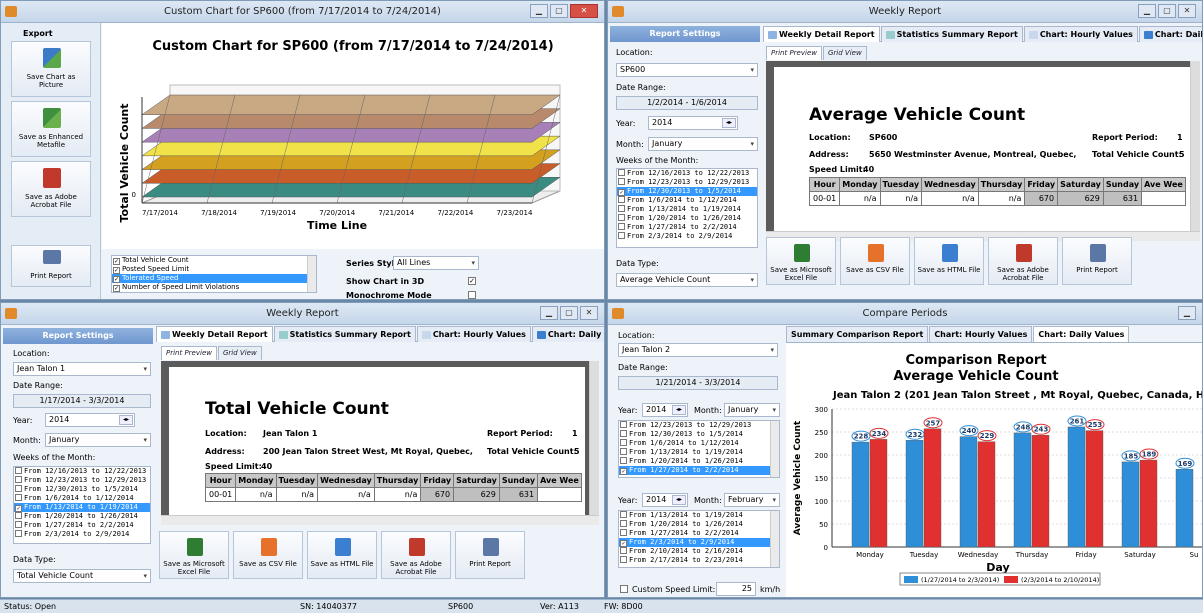  What do you see at coordinates (821, 34) in the screenshot?
I see `tab-weekly-detail: Weekly Detail Report` at bounding box center [821, 34].